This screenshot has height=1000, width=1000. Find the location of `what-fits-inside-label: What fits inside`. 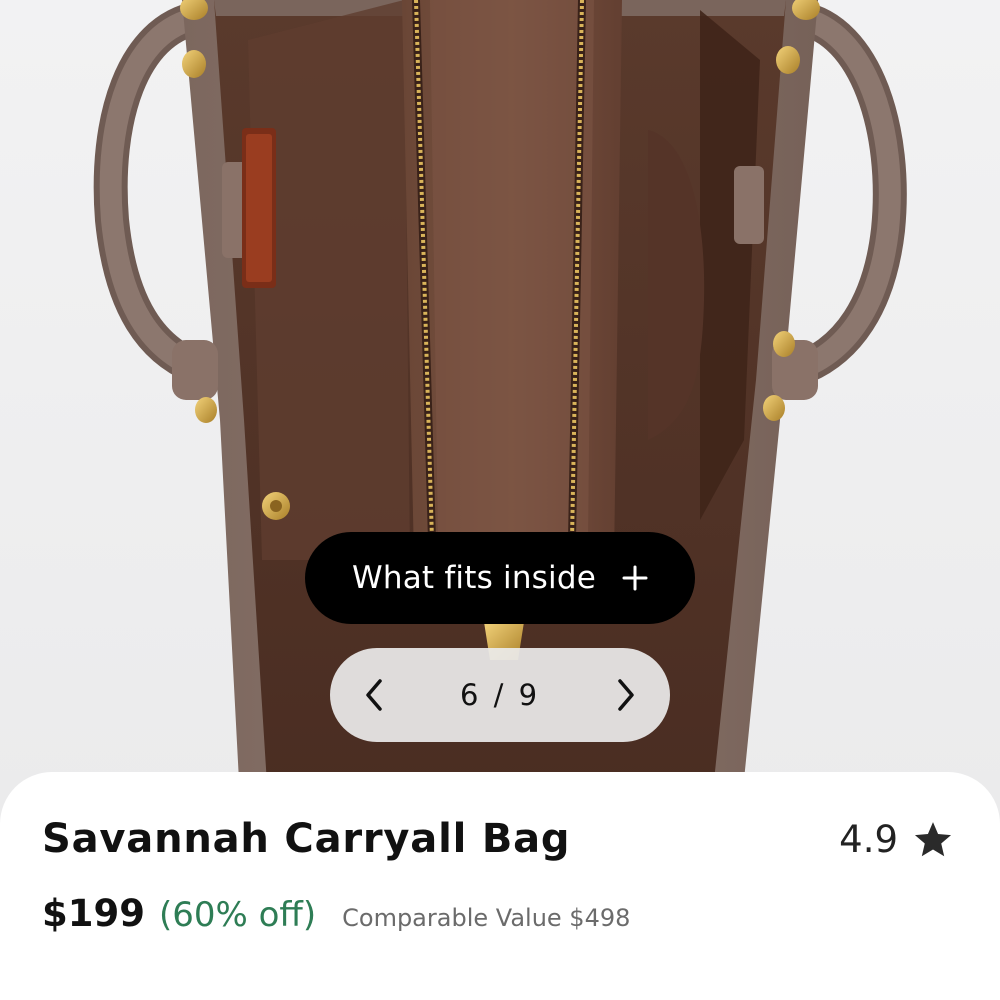

what-fits-inside-label: What fits inside is located at coordinates (474, 578).